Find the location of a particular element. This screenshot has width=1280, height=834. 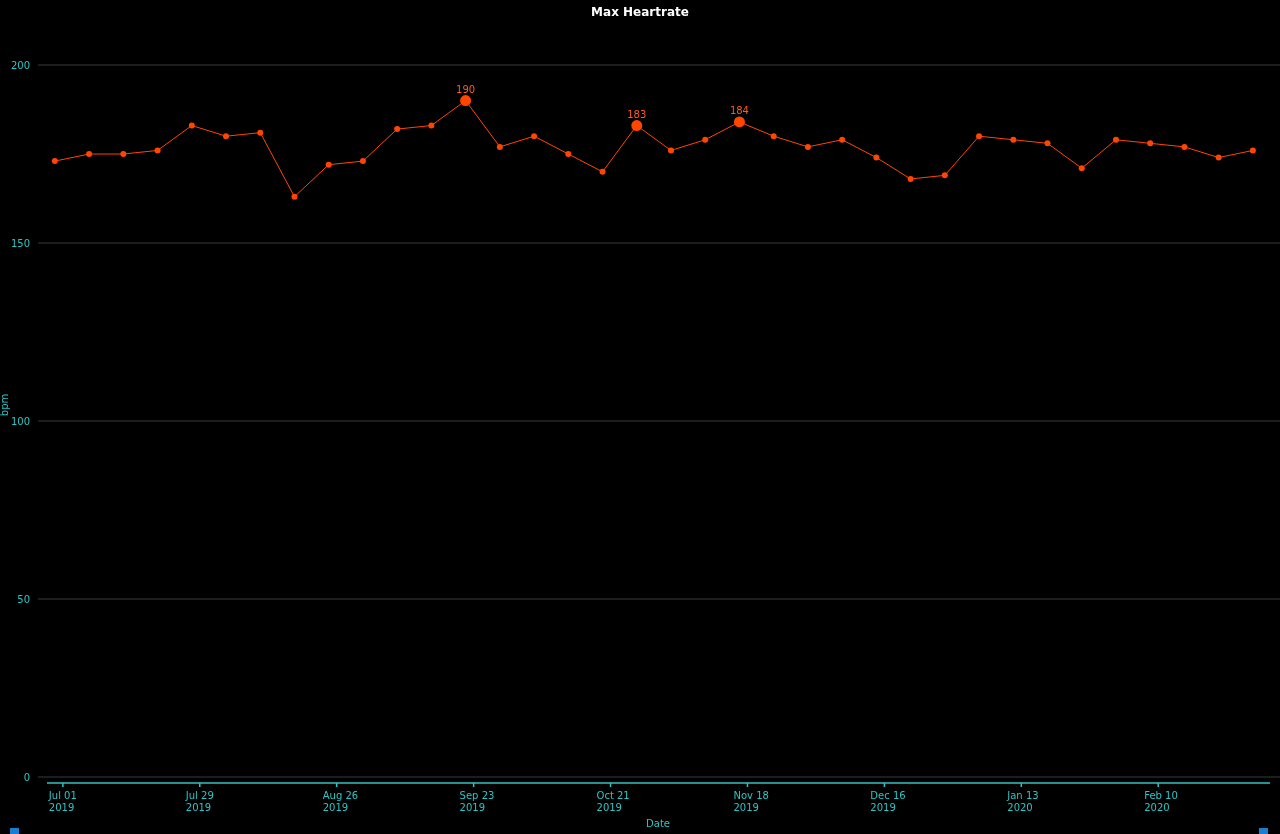

x-tick-label: Jul 29 2019 is located at coordinates (199, 801).